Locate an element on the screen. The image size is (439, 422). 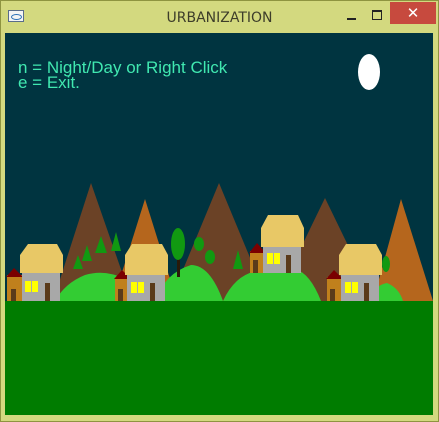
title-bar: URBANIZATION ✕ is located at coordinates (219, 16).